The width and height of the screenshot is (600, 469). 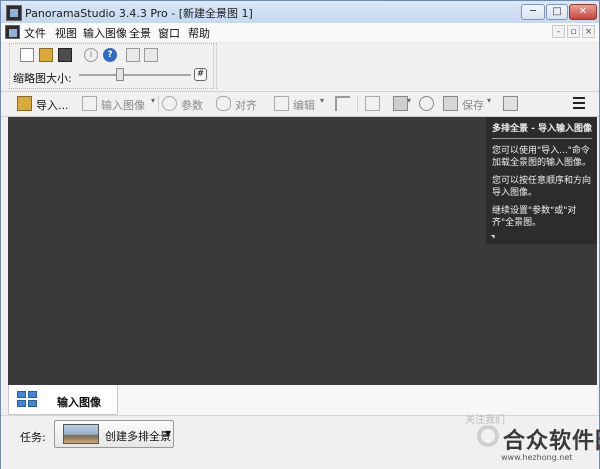 I want to click on task-dropdown-value: 创建多排全景, so click(x=138, y=436).